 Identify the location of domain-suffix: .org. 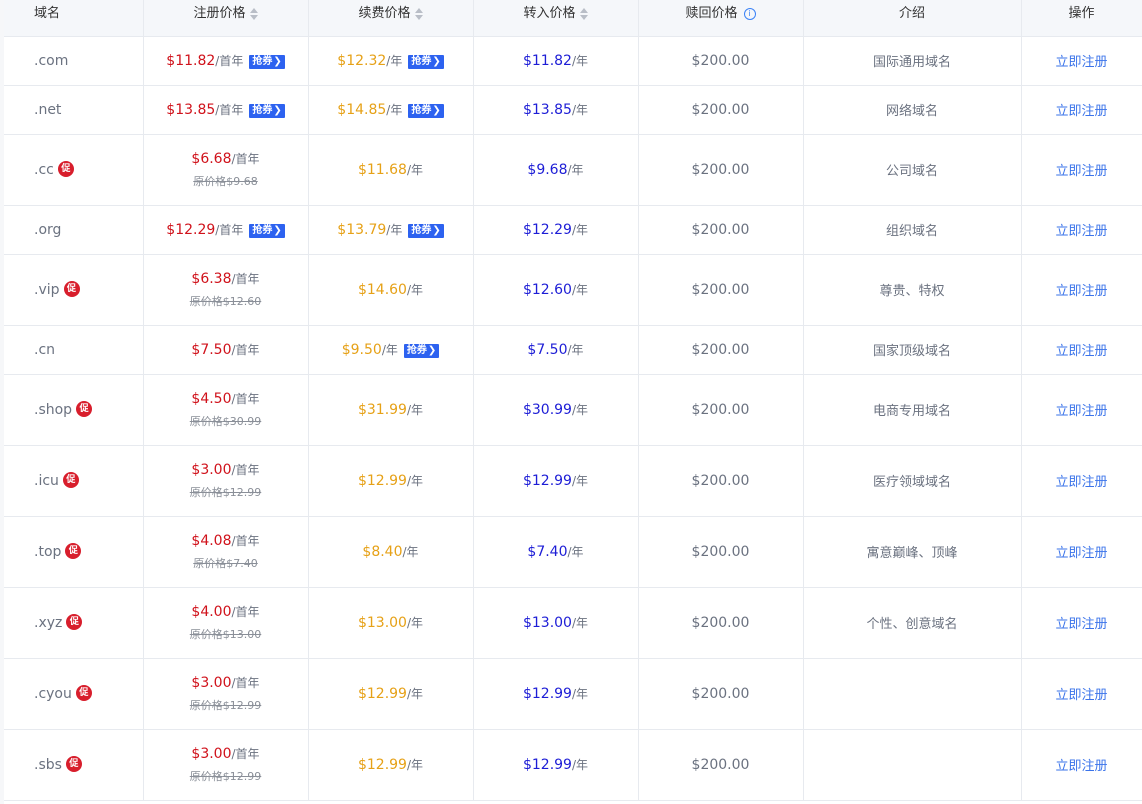
(48, 229).